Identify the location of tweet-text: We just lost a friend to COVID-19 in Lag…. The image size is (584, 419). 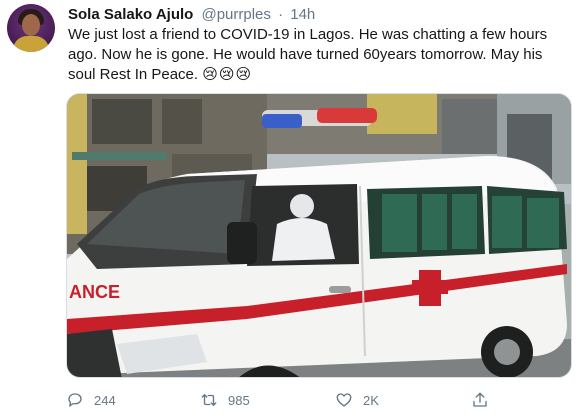
(321, 55).